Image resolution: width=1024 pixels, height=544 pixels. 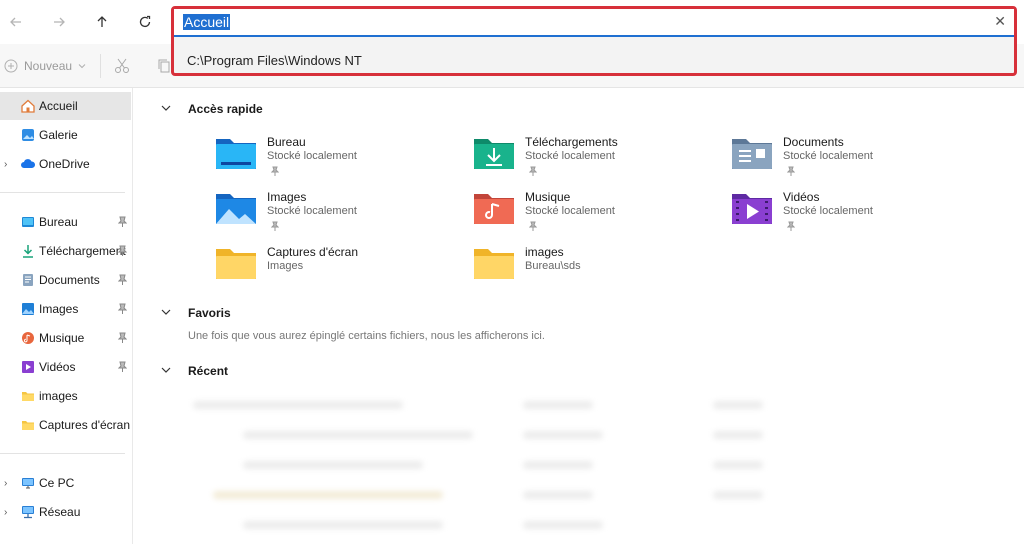 I want to click on music-folder-icon, so click(x=494, y=209).